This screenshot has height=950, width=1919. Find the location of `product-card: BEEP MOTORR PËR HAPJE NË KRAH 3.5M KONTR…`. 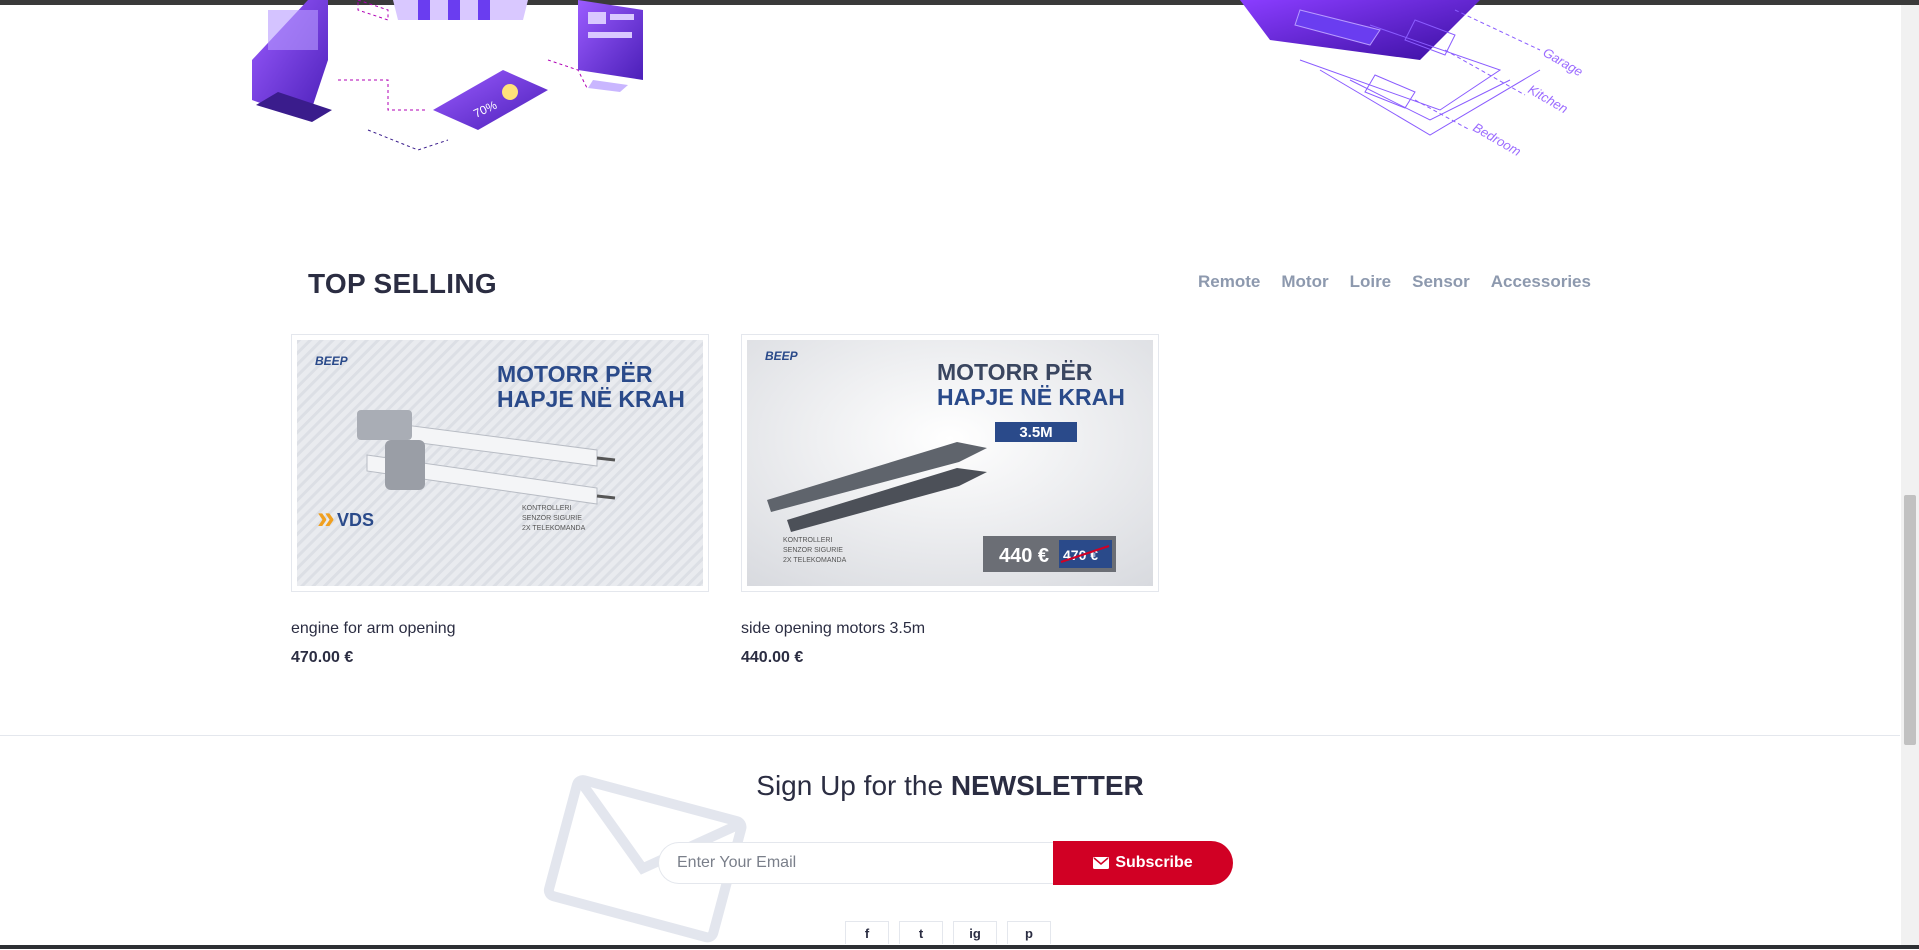

product-card: BEEP MOTORR PËR HAPJE NË KRAH 3.5M KONTR… is located at coordinates (950, 500).